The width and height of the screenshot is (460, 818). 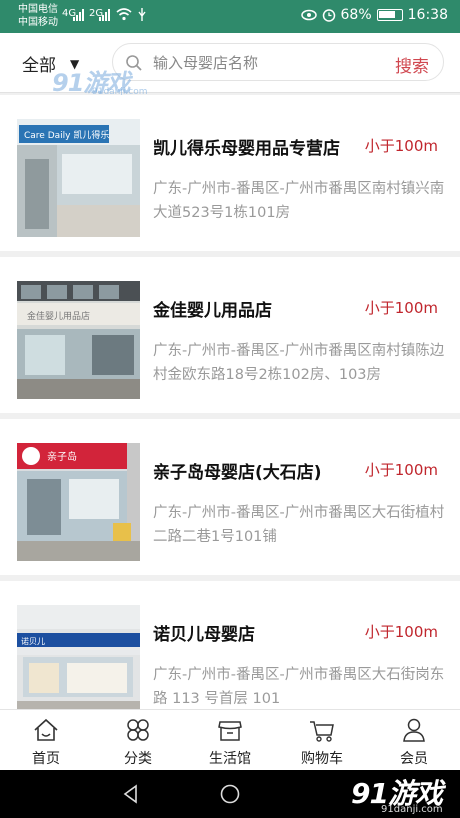 I want to click on usb-icon, so click(x=142, y=14).